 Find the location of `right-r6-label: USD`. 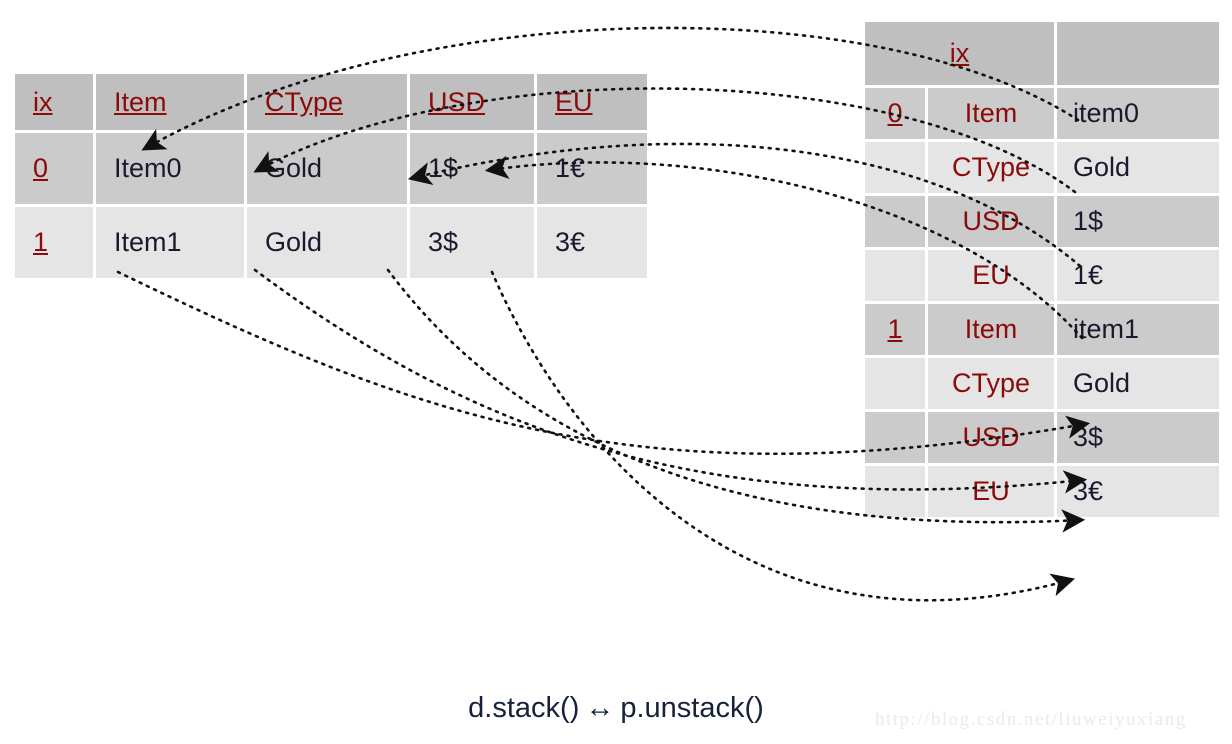

right-r6-label: USD is located at coordinates (991, 437).